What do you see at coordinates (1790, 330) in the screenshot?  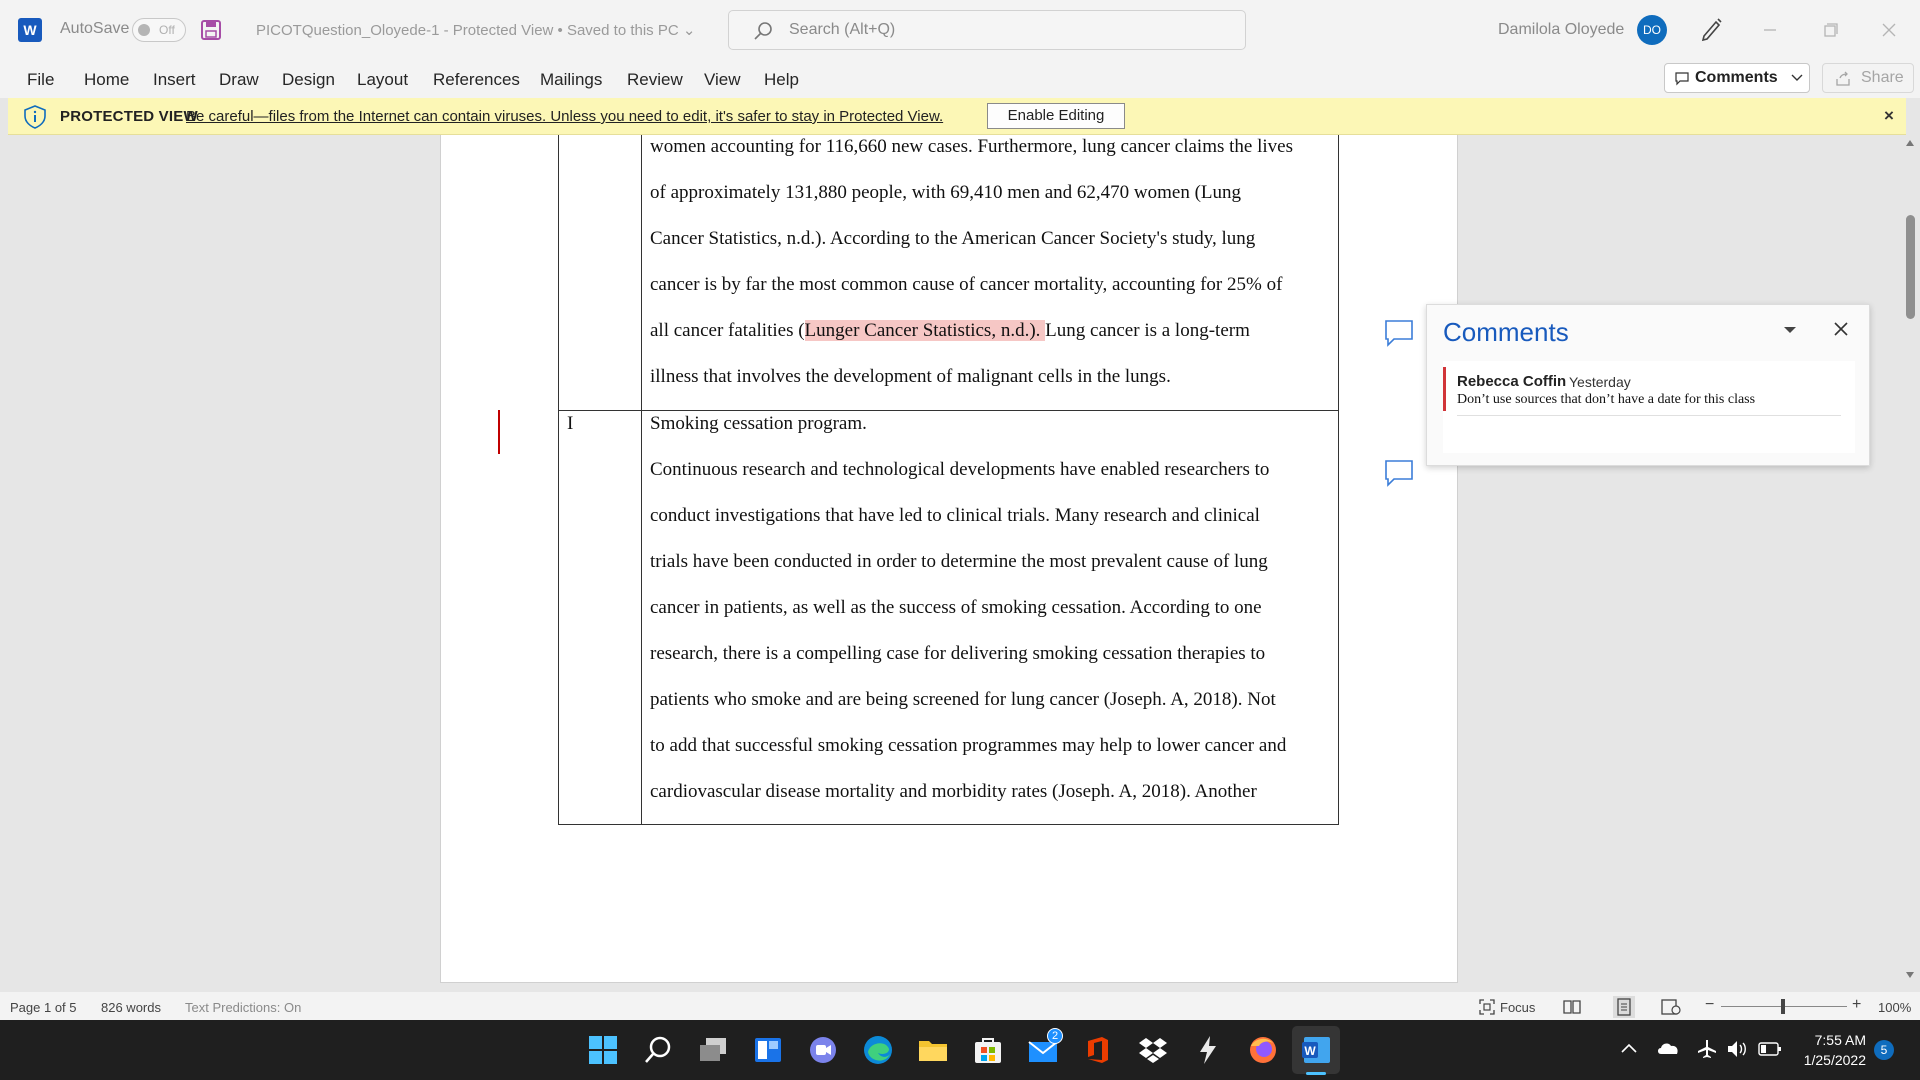 I see `chevron-down-icon` at bounding box center [1790, 330].